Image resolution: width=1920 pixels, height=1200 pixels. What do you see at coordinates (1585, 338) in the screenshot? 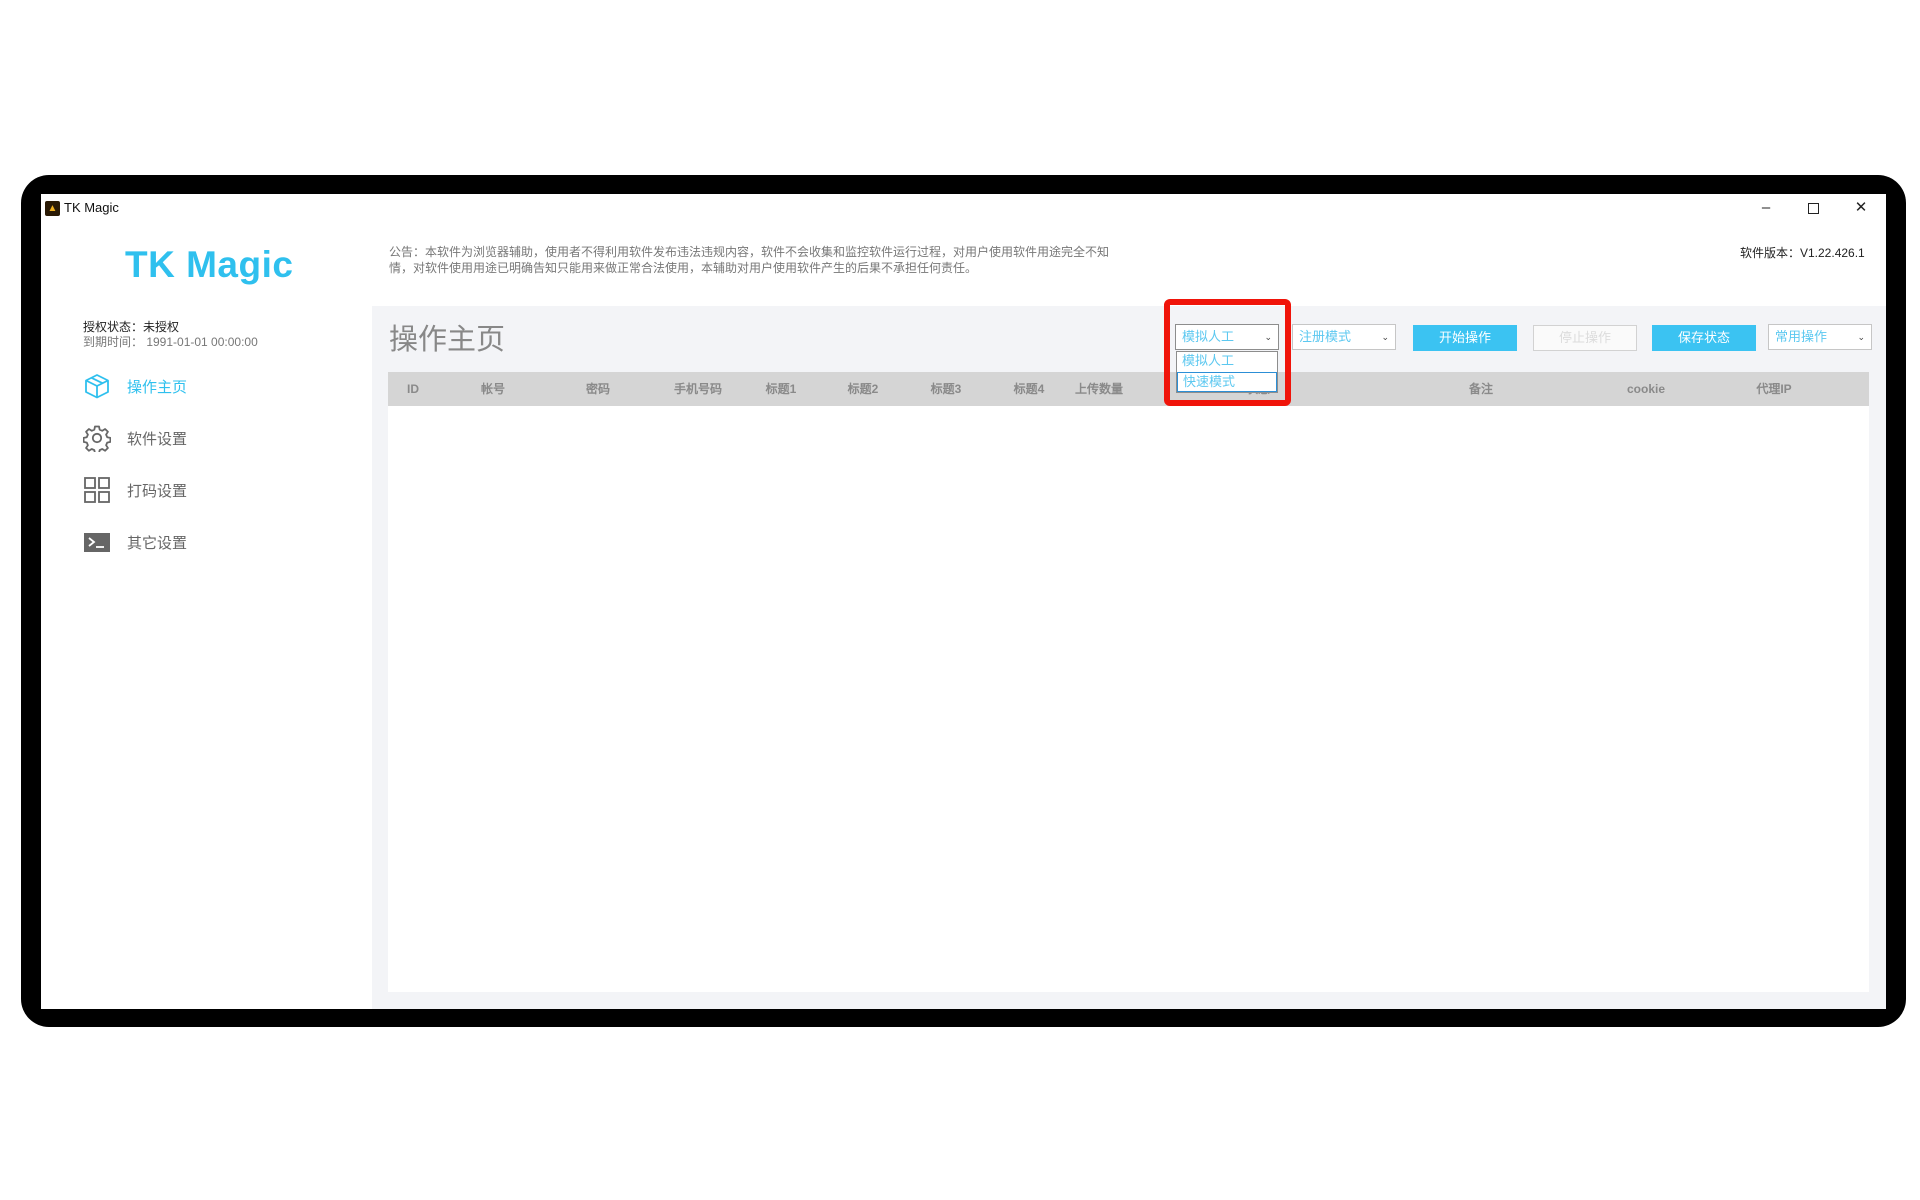
I see `stop-button: 停止操作` at bounding box center [1585, 338].